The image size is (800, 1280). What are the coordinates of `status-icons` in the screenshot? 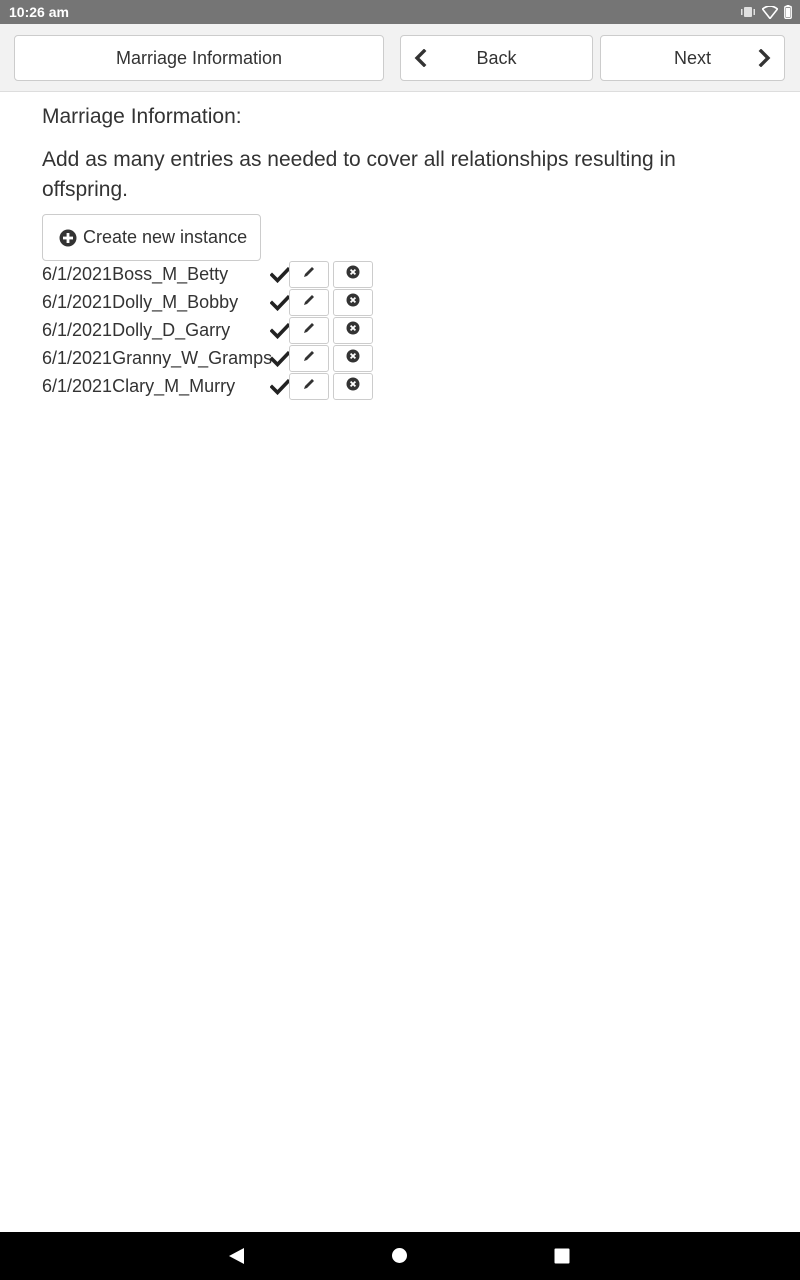 It's located at (766, 12).